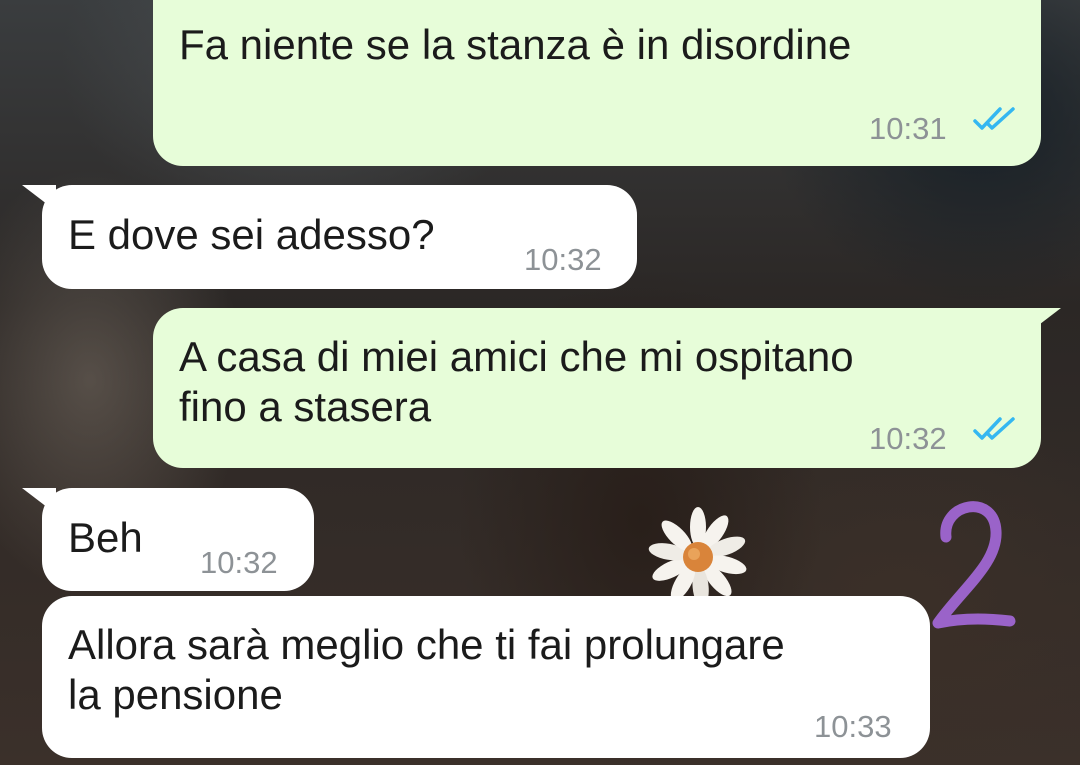  Describe the element at coordinates (853, 726) in the screenshot. I see `message-time: 10:33` at that location.